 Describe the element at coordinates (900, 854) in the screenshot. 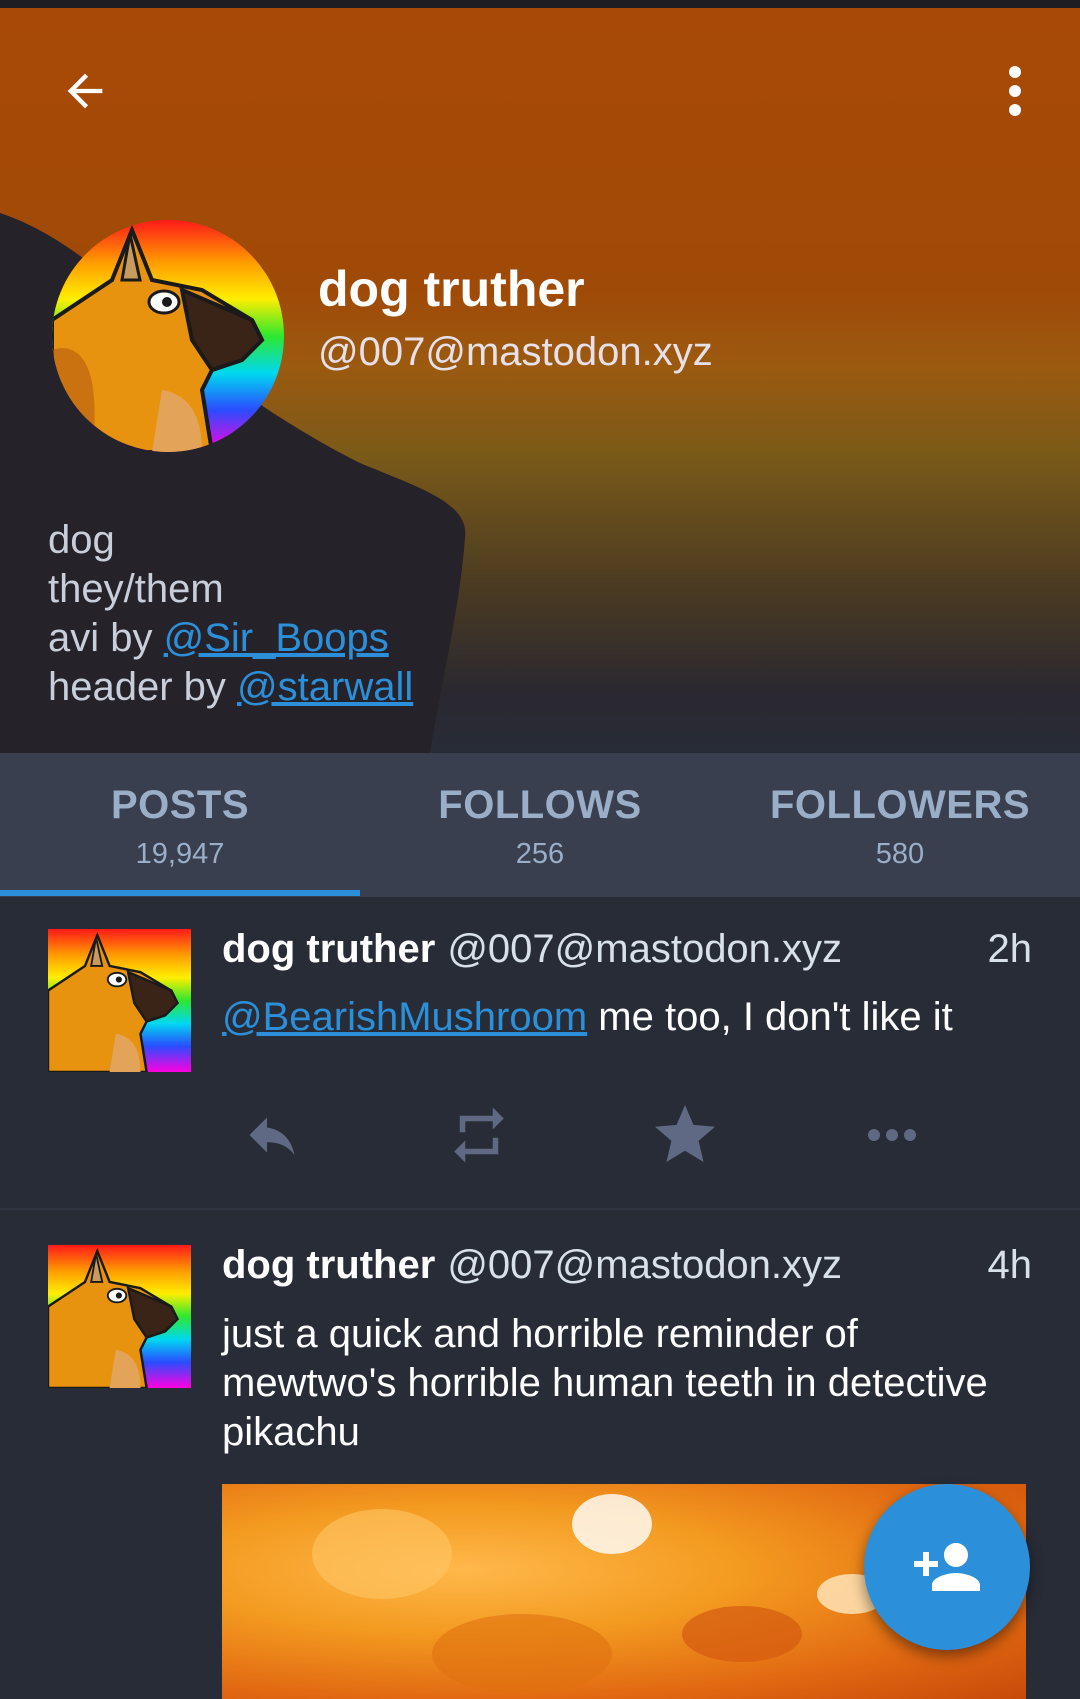

I see `tab-followers-count: 580` at that location.